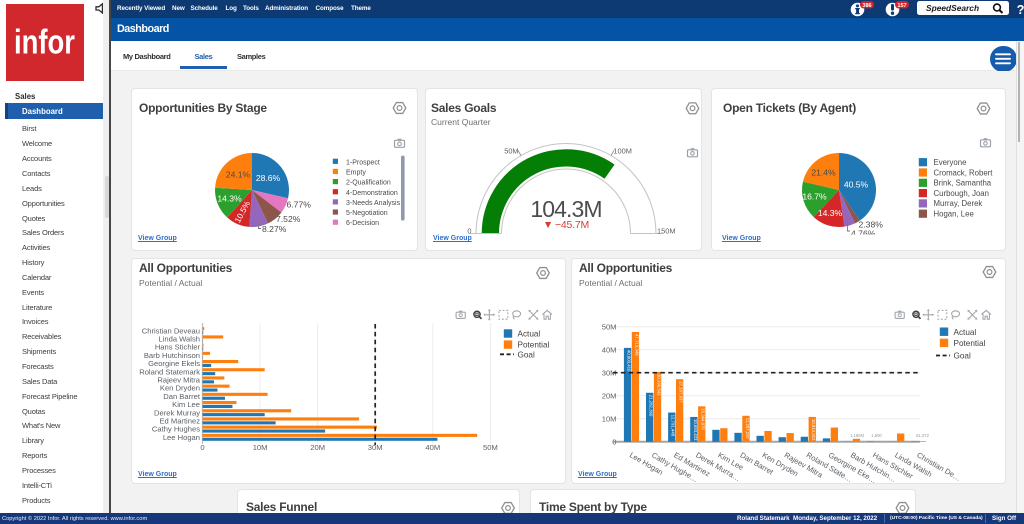 The image size is (1024, 524). I want to click on svg-text: 157, so click(901, 6).